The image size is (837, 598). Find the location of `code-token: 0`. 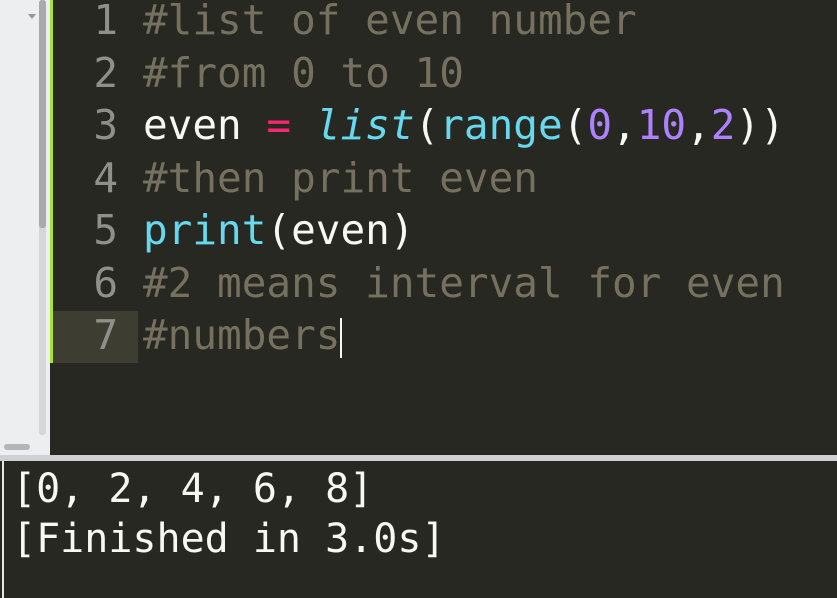

code-token: 0 is located at coordinates (600, 125).